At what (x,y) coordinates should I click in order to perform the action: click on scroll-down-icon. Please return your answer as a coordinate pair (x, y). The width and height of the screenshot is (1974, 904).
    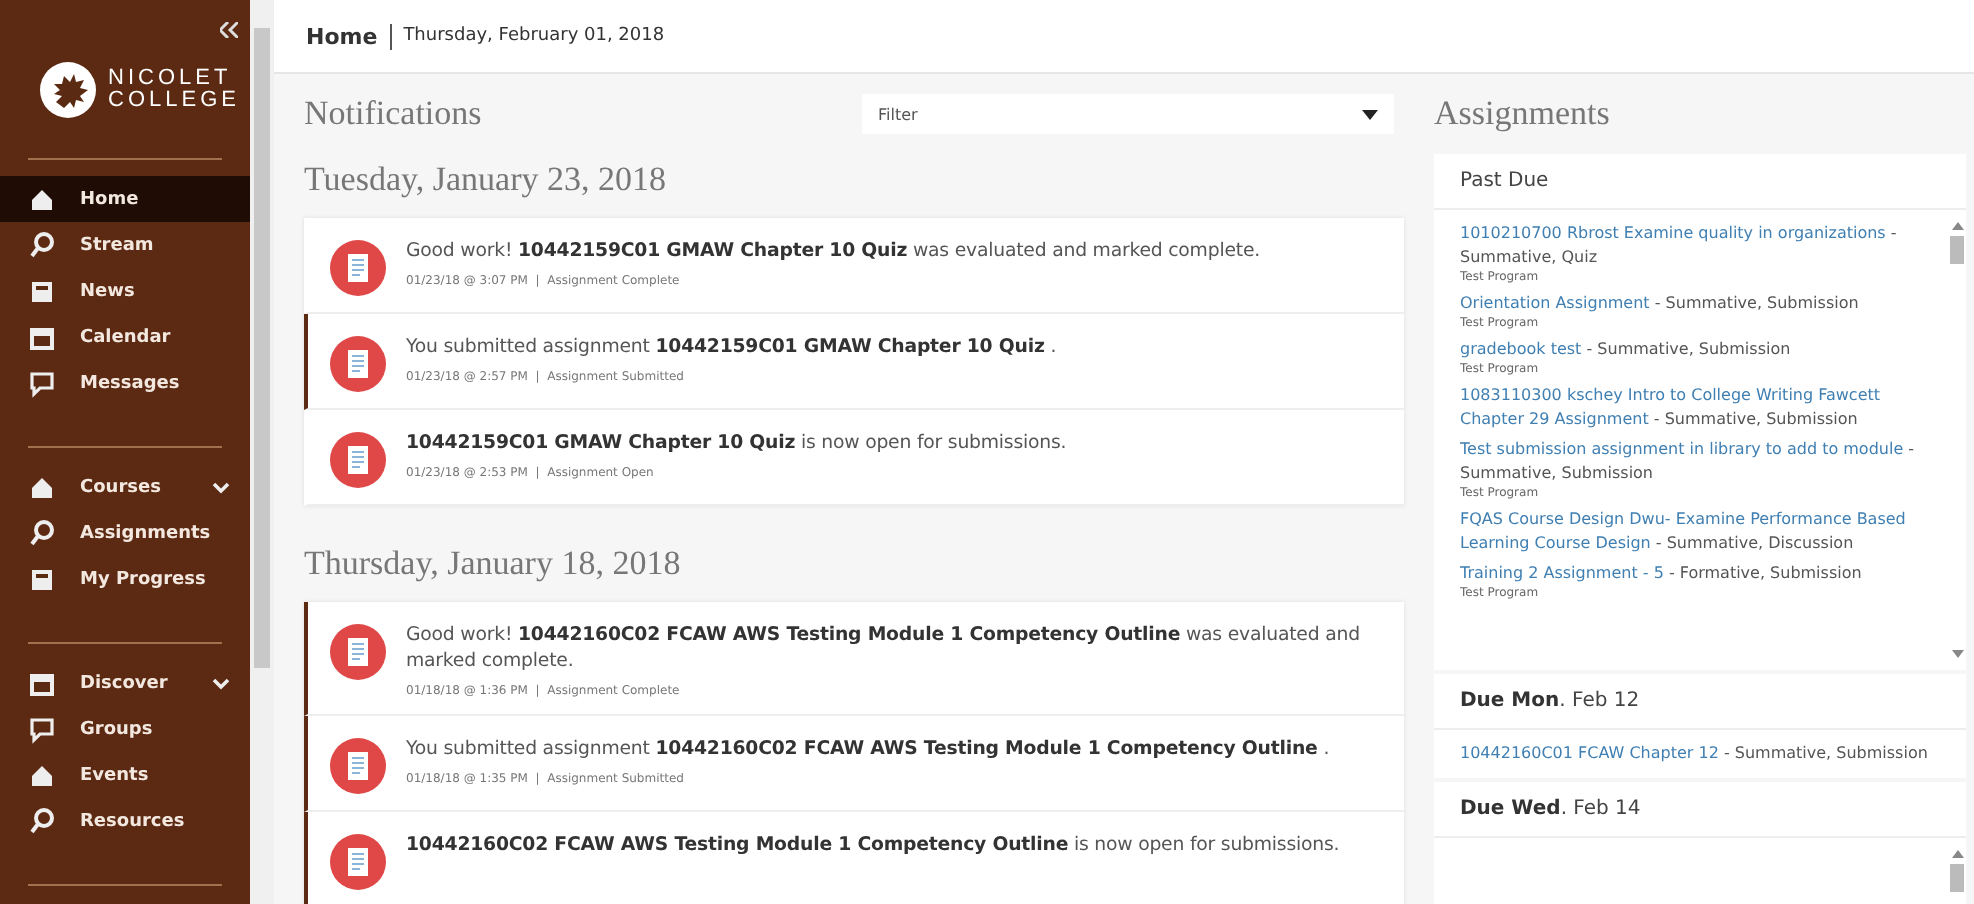
    Looking at the image, I should click on (1957, 654).